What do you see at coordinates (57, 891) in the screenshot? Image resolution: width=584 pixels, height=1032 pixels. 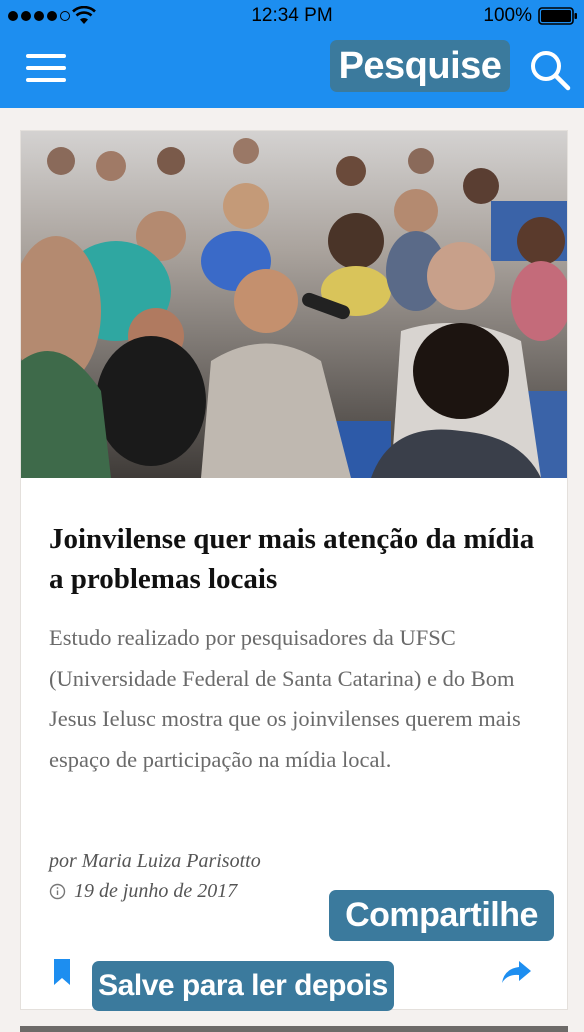 I see `clock-icon` at bounding box center [57, 891].